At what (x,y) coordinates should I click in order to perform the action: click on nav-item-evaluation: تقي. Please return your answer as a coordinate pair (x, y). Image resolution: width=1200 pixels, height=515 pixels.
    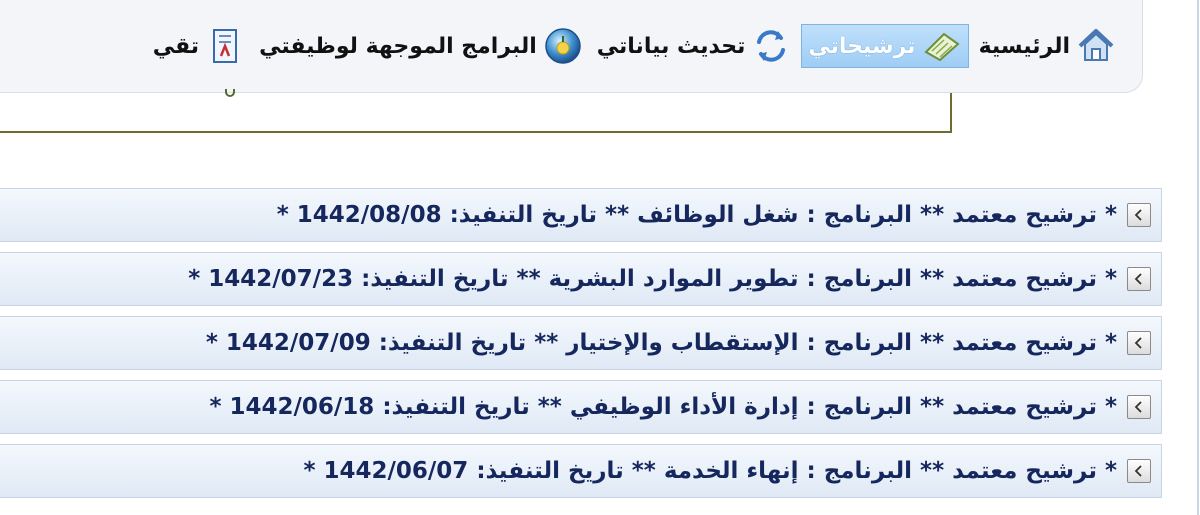
    Looking at the image, I should click on (199, 46).